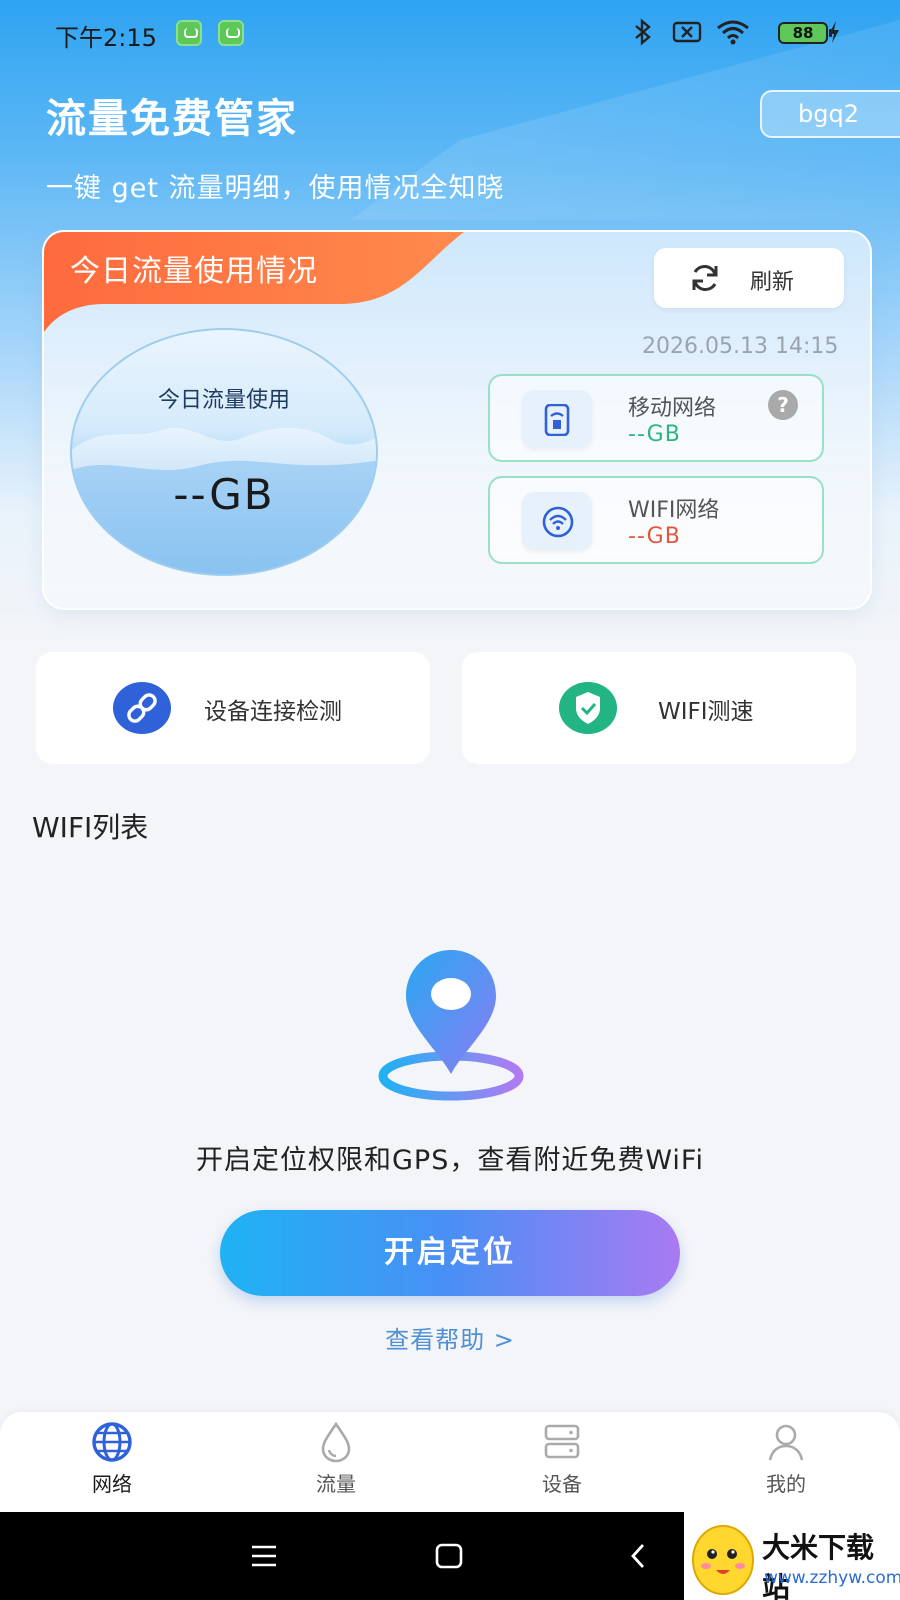 Image resolution: width=900 pixels, height=1600 pixels. I want to click on shield-check-icon, so click(588, 708).